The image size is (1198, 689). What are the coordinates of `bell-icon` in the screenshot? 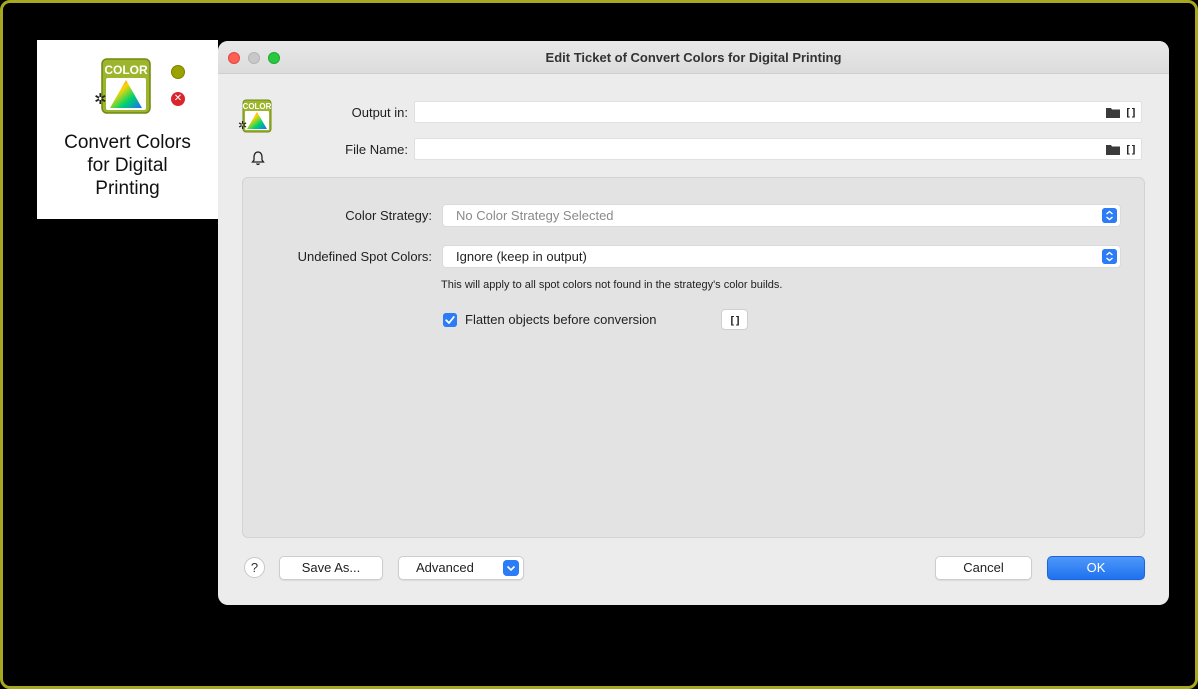 It's located at (258, 158).